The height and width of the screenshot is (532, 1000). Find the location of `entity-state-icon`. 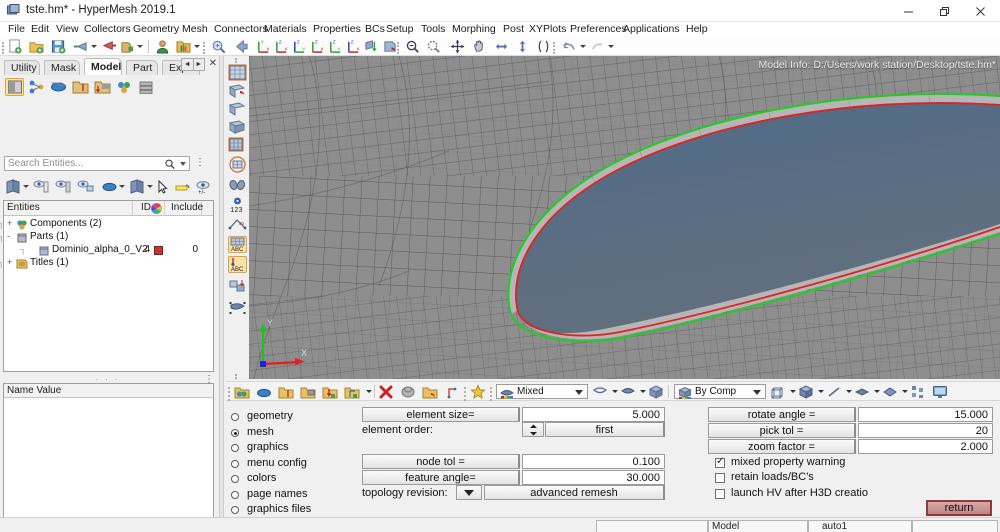

entity-state-icon is located at coordinates (80, 87).